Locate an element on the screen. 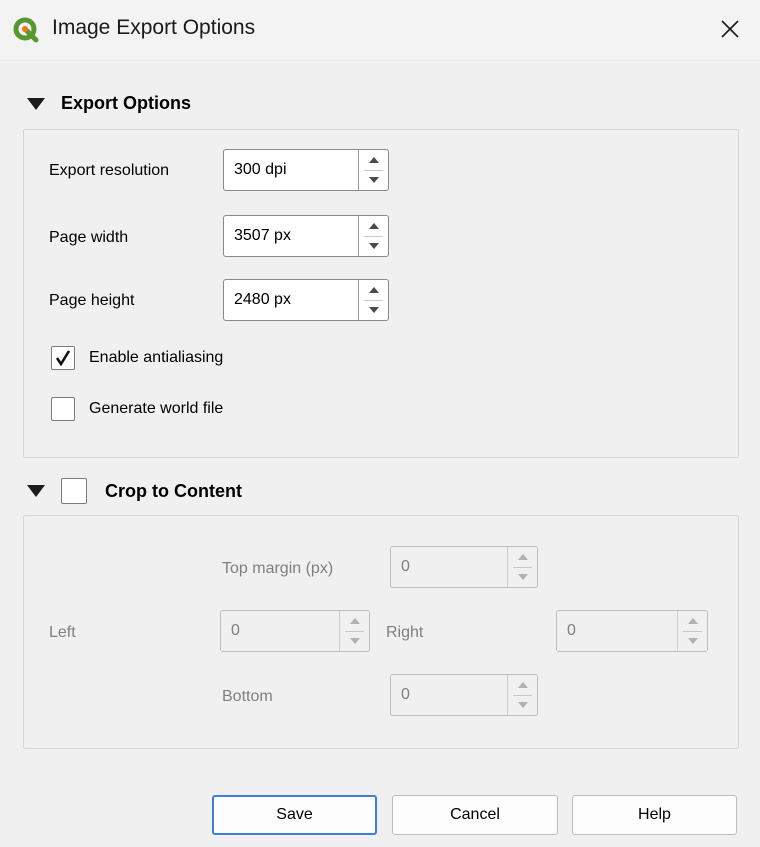 The height and width of the screenshot is (847, 760). page-height-label: Page height is located at coordinates (92, 300).